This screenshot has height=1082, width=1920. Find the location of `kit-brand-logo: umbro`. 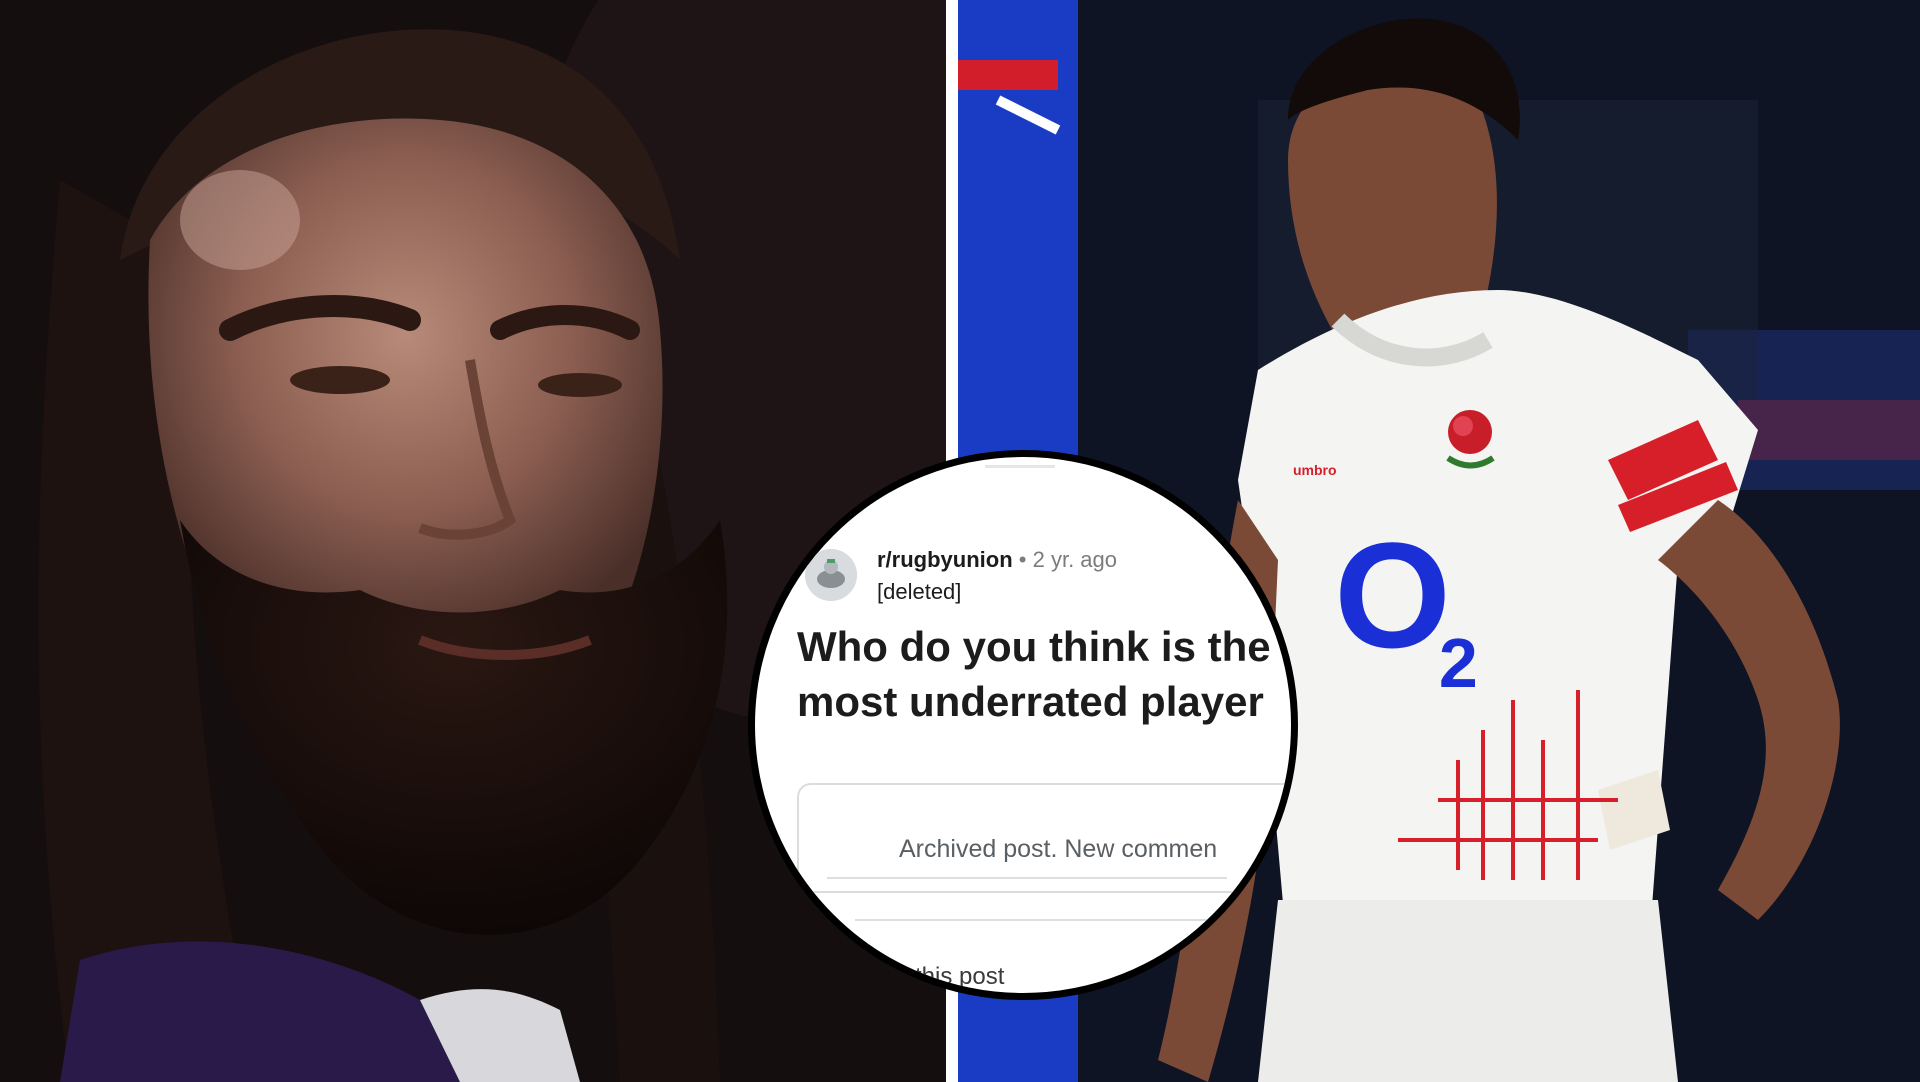

kit-brand-logo: umbro is located at coordinates (1315, 470).